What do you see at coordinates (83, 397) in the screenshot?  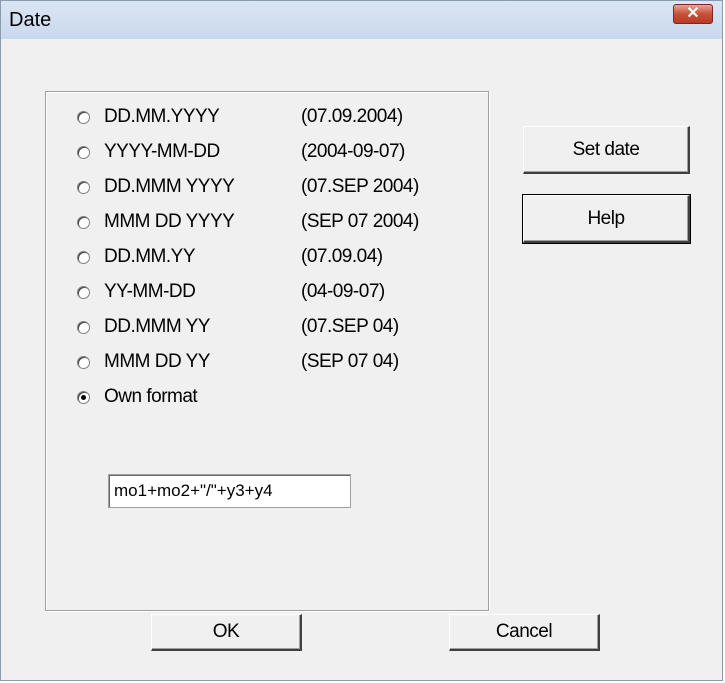 I see `radio-button-selected-icon` at bounding box center [83, 397].